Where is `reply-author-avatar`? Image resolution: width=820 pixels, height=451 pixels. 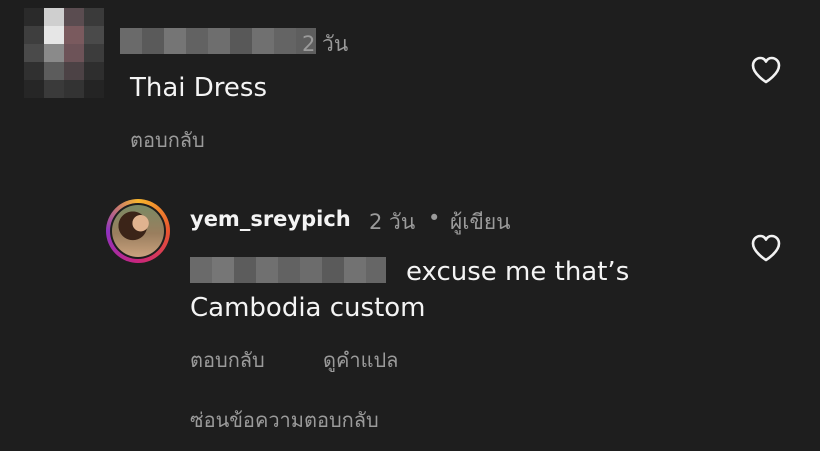 reply-author-avatar is located at coordinates (138, 231).